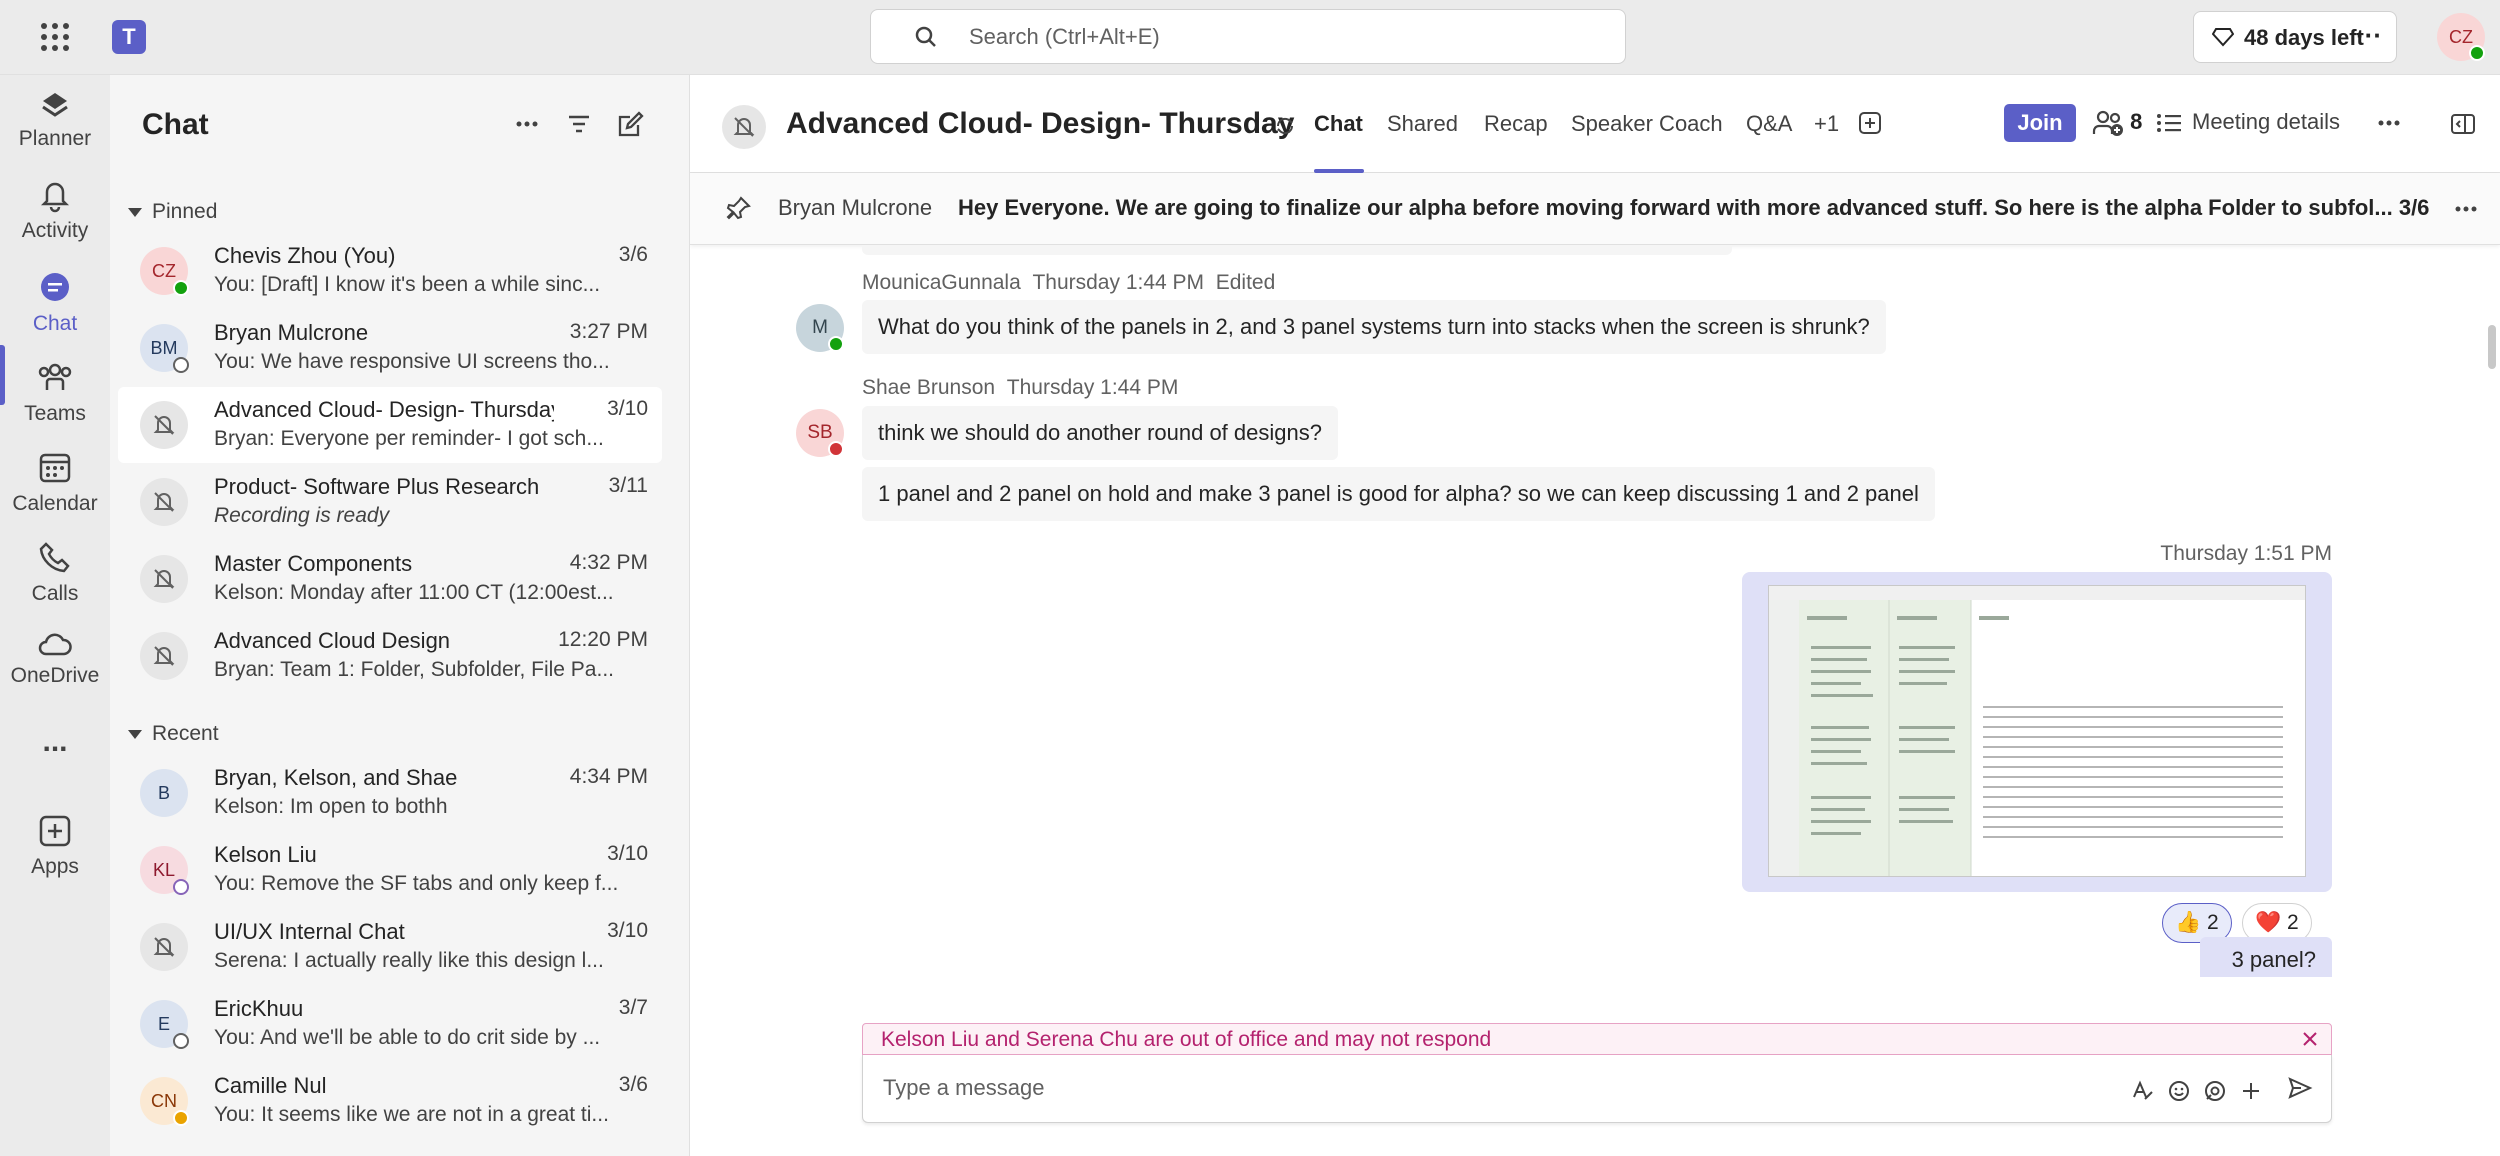 This screenshot has width=2500, height=1156. What do you see at coordinates (963, 1088) in the screenshot?
I see `message-input: Type a message` at bounding box center [963, 1088].